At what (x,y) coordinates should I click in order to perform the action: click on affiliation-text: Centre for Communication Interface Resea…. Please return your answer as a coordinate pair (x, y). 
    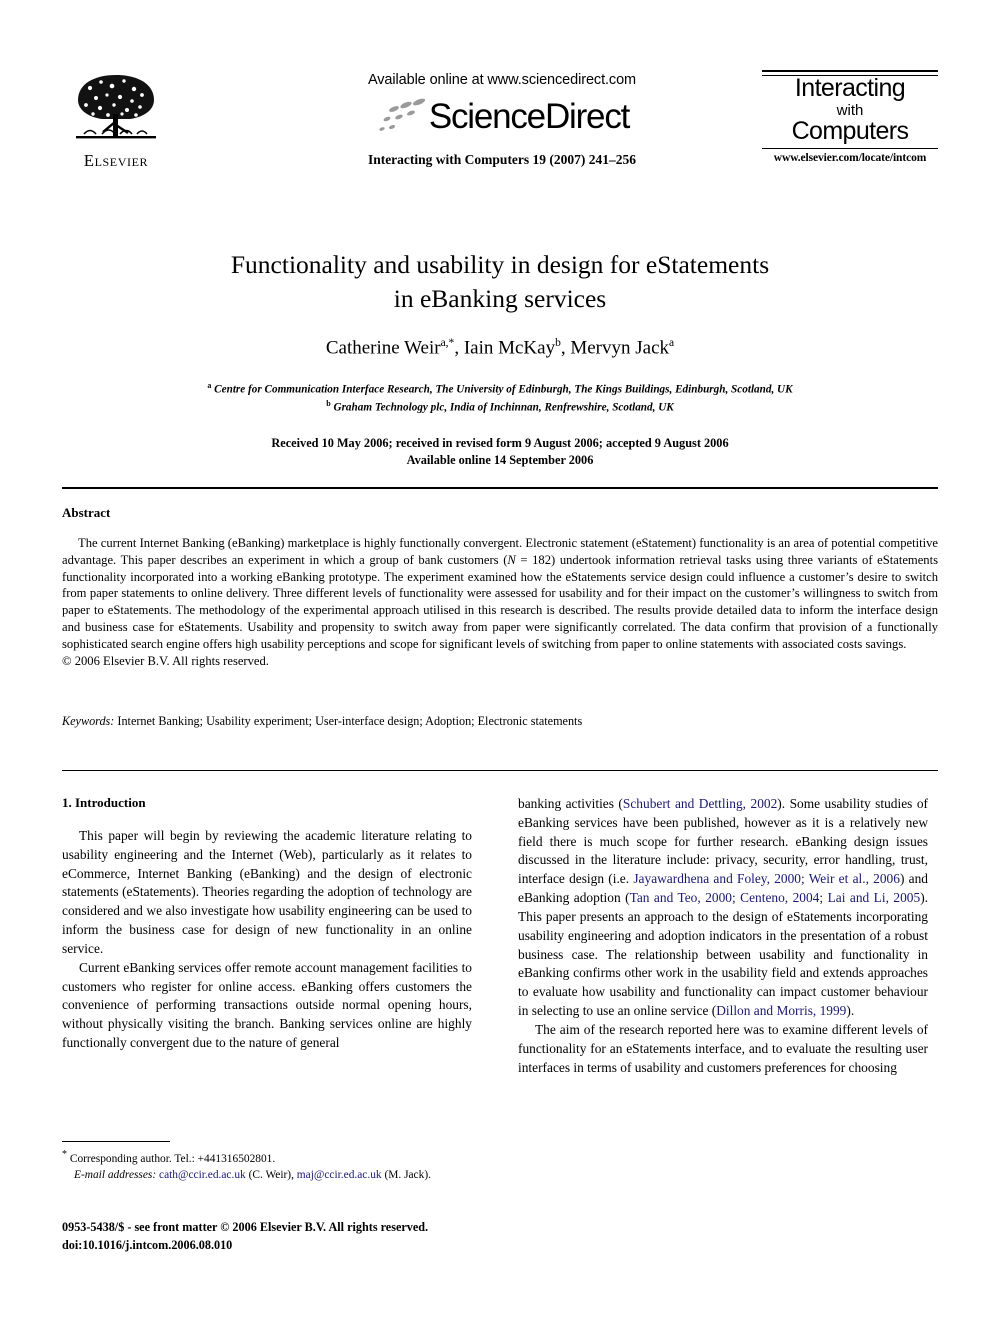
    Looking at the image, I should click on (503, 389).